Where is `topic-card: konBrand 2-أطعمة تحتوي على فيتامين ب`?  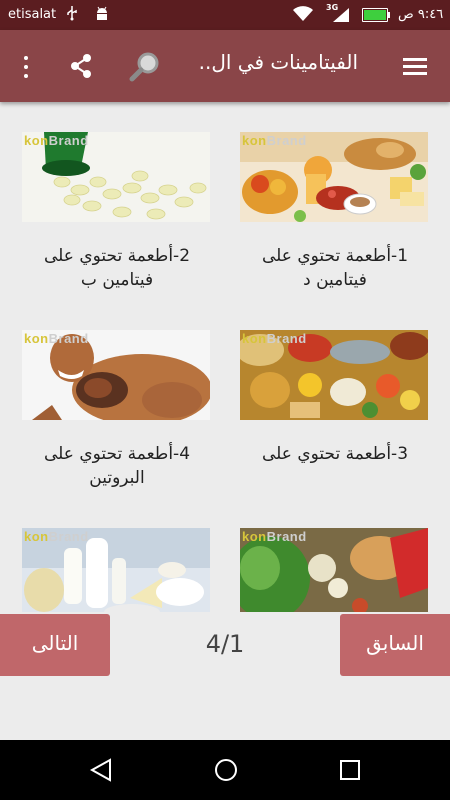
topic-card: konBrand 2-أطعمة تحتوي على فيتامين ب is located at coordinates (117, 212).